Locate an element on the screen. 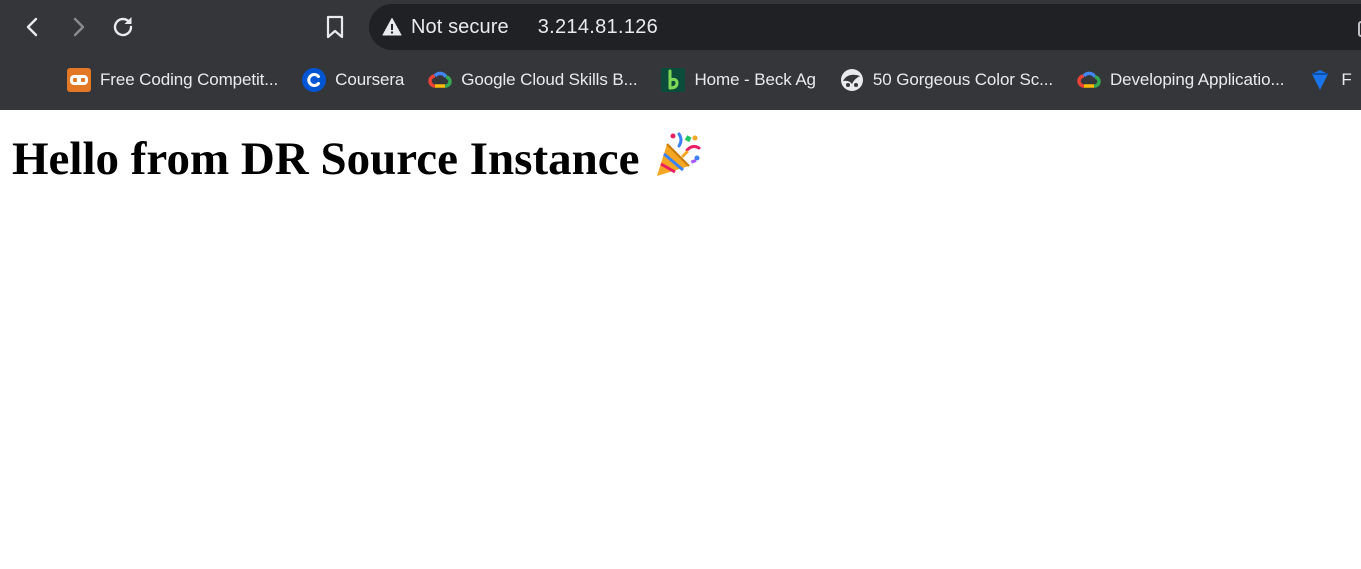  reload-icon is located at coordinates (123, 27).